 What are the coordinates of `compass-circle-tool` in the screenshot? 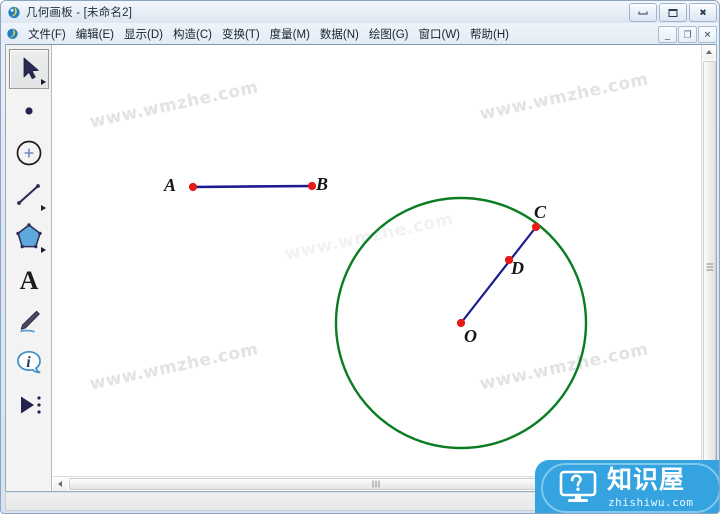 It's located at (29, 153).